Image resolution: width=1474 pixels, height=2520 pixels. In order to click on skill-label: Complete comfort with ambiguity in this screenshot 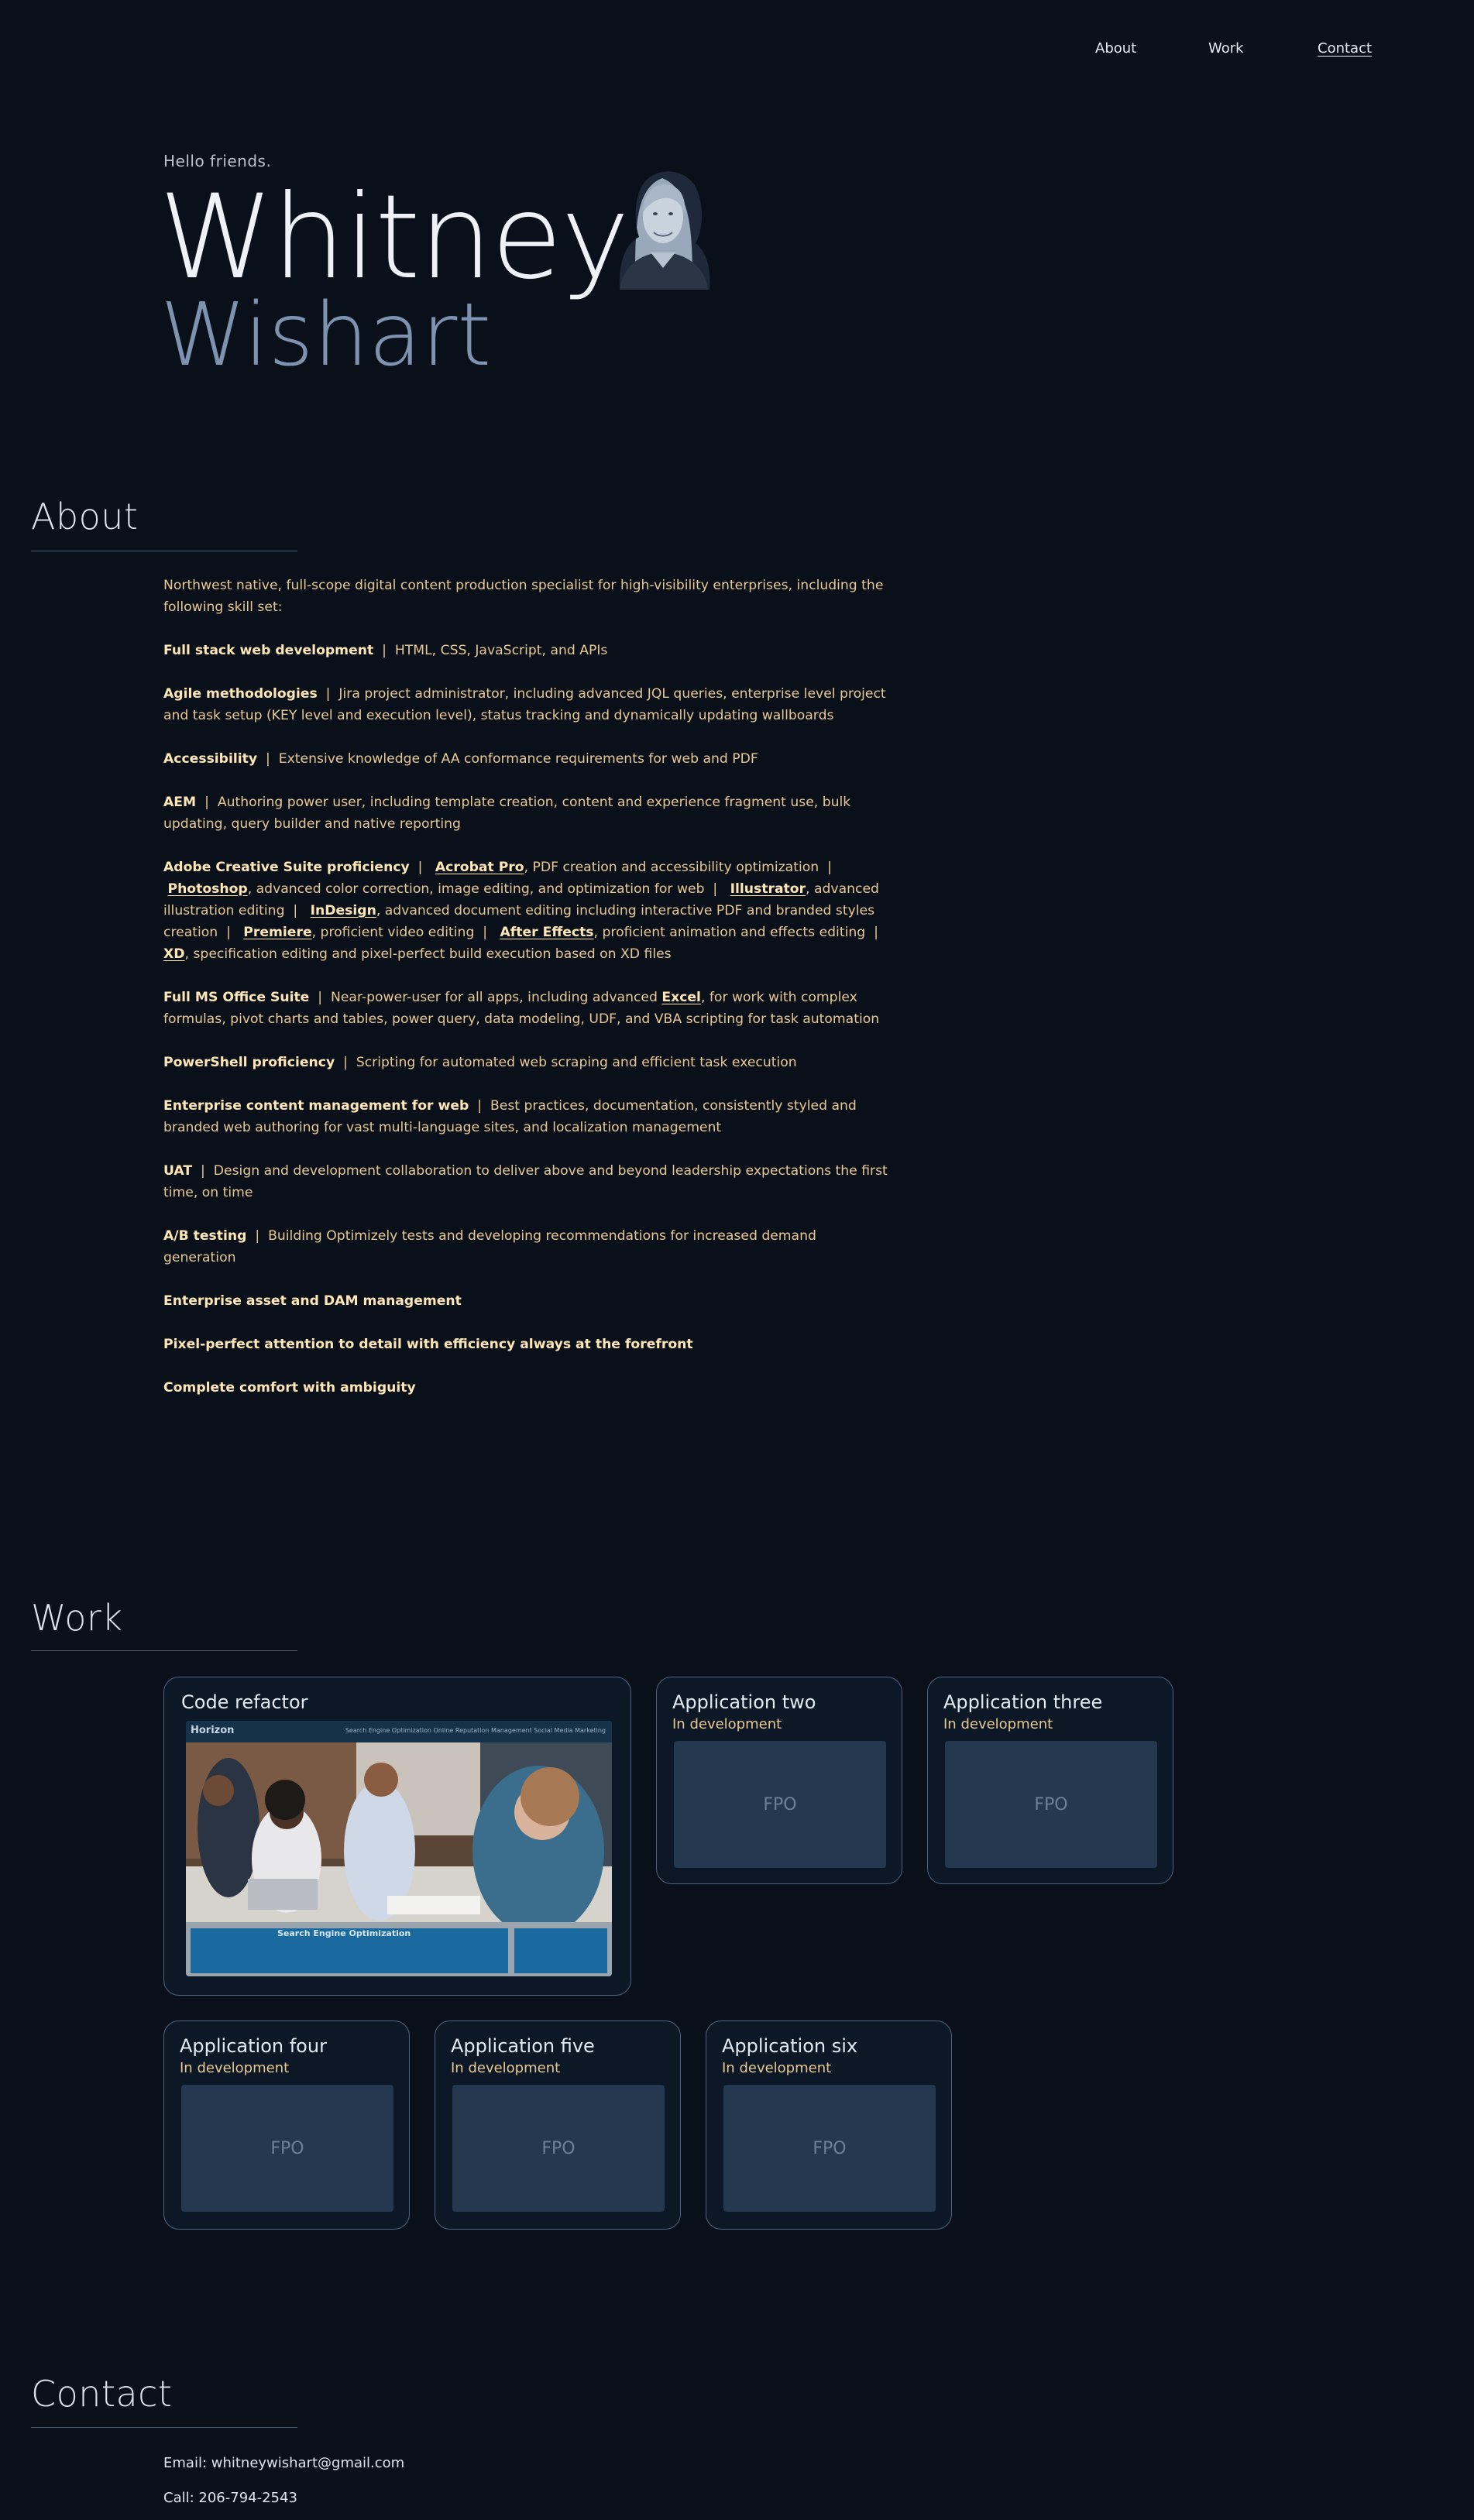, I will do `click(289, 1388)`.